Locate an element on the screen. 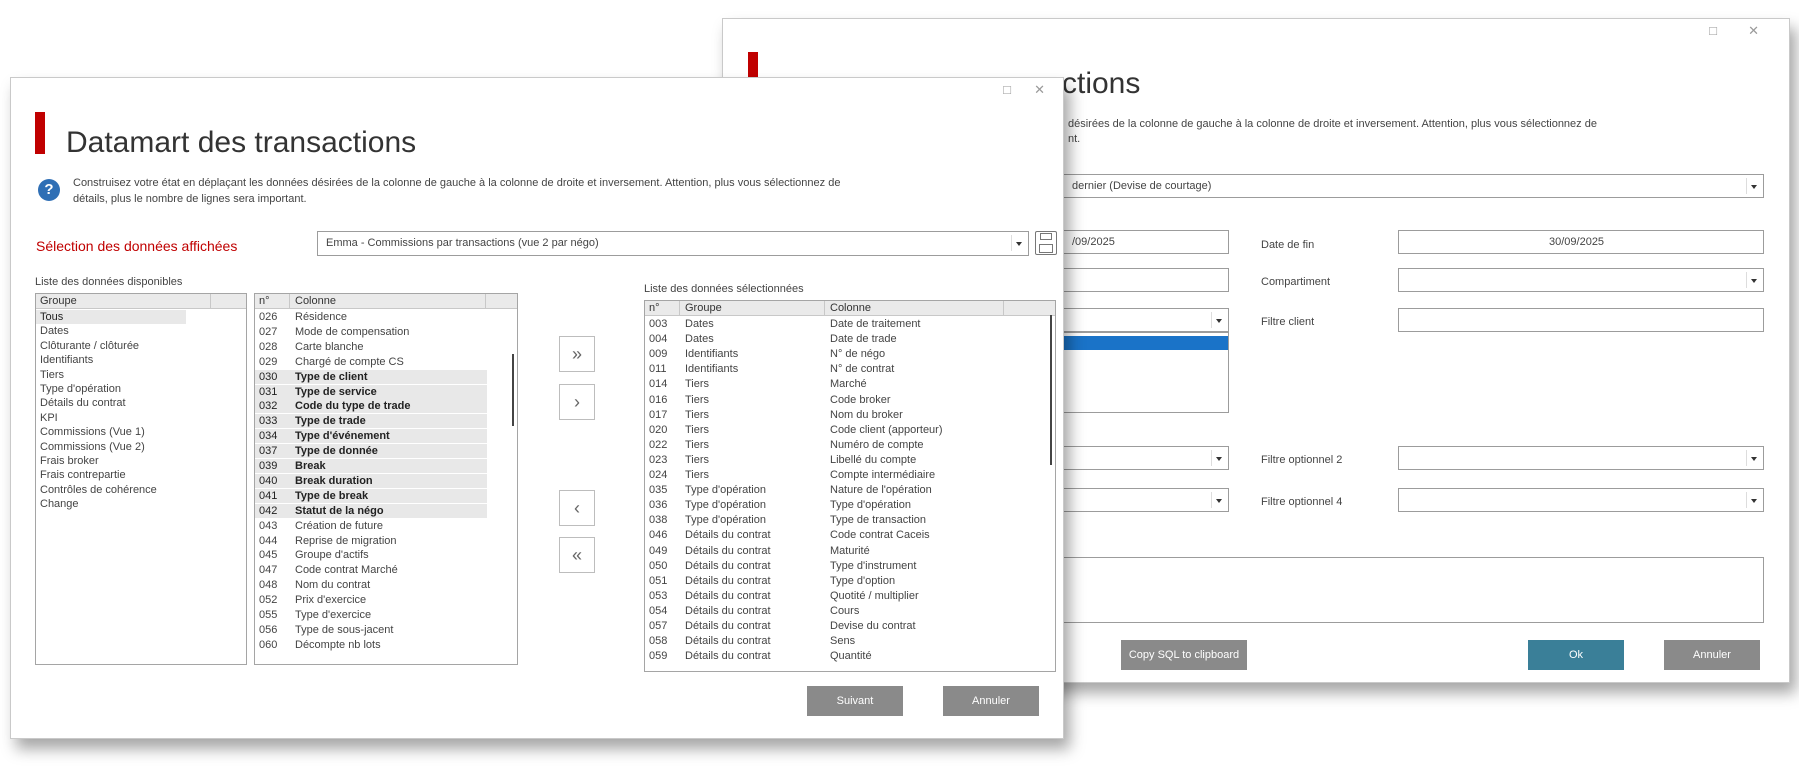  table-row: 027 Mode de compensation is located at coordinates (386, 332).